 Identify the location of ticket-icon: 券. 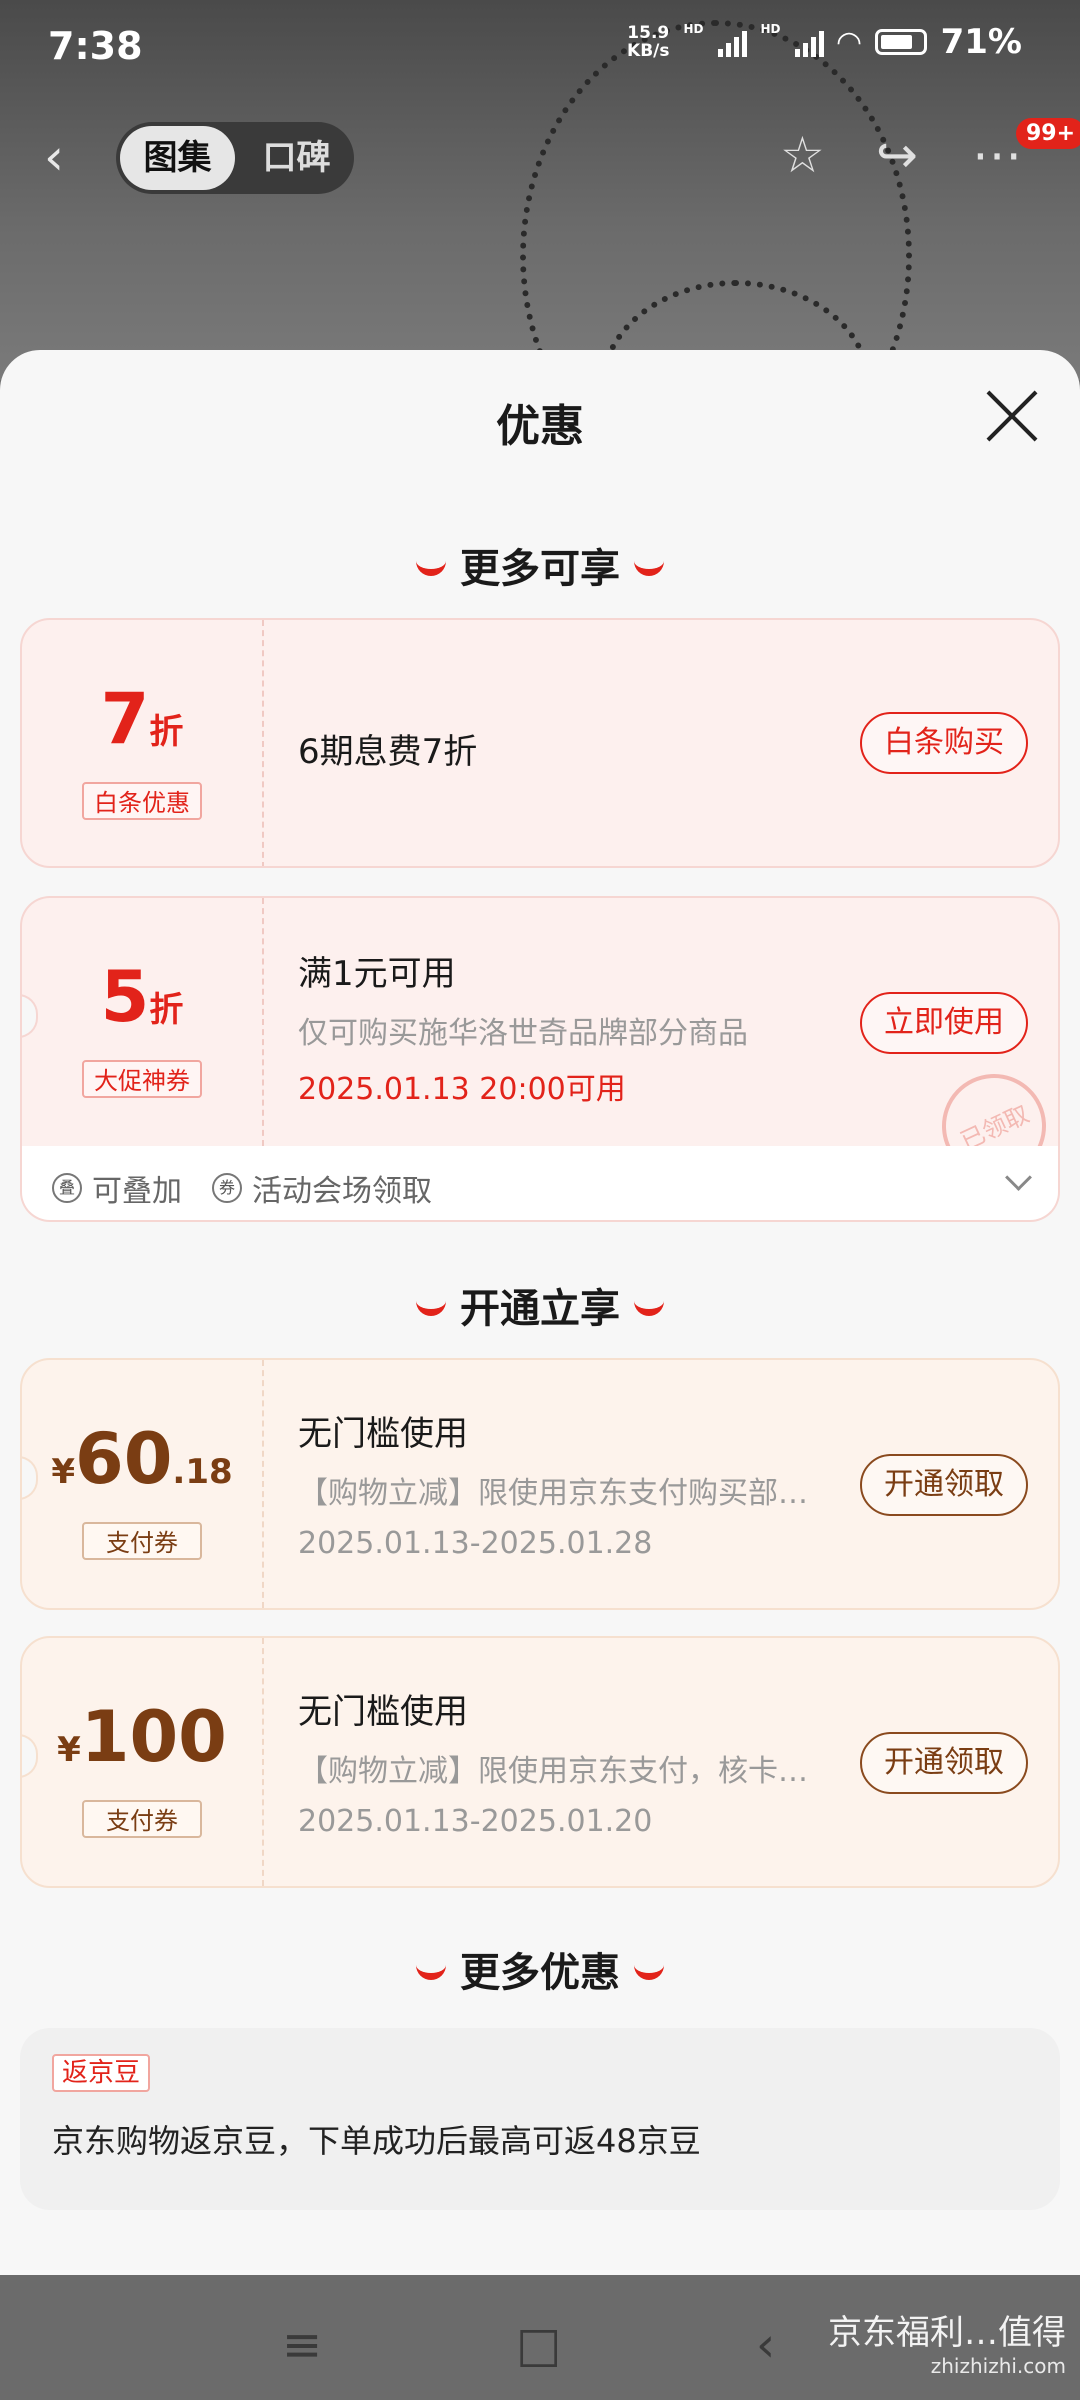
(227, 1188).